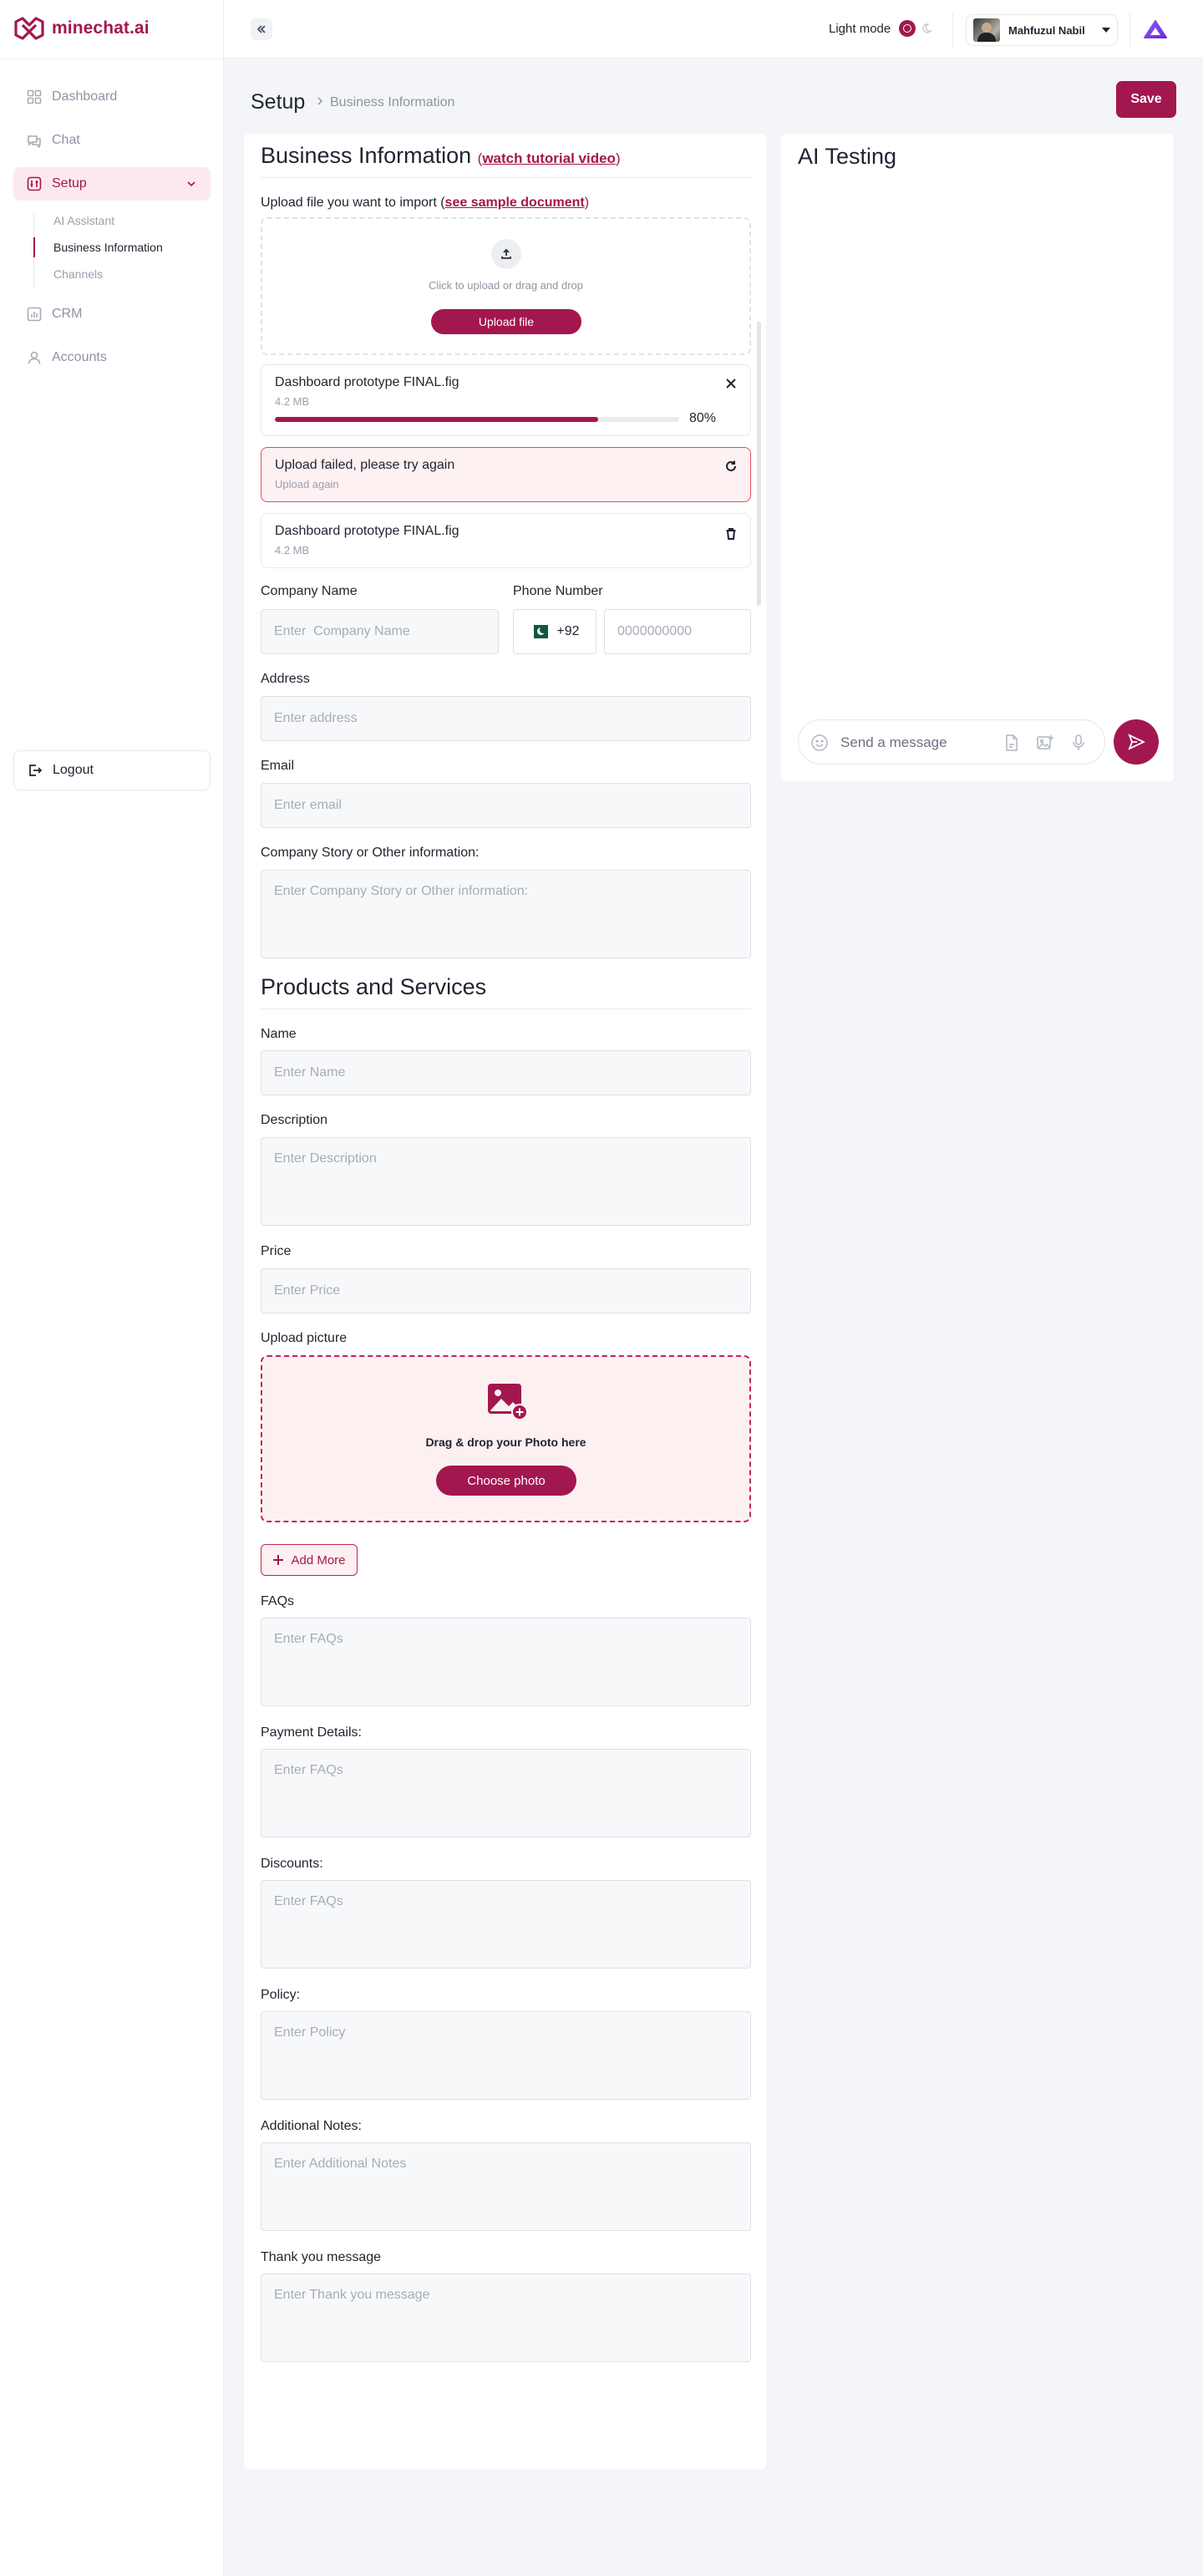  Describe the element at coordinates (112, 770) in the screenshot. I see `logout-button: Logout` at that location.